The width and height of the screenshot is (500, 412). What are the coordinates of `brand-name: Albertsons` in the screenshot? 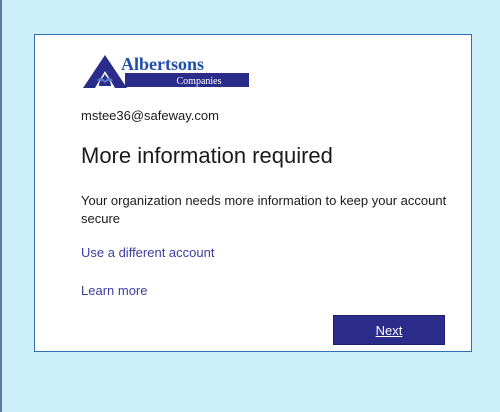 It's located at (162, 64).